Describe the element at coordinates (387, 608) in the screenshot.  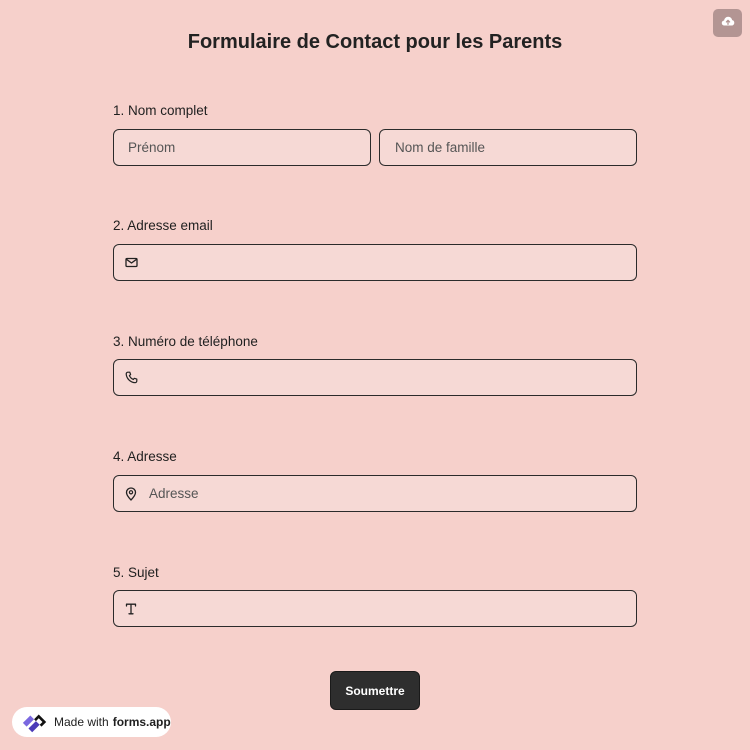
I see `subject-input` at that location.